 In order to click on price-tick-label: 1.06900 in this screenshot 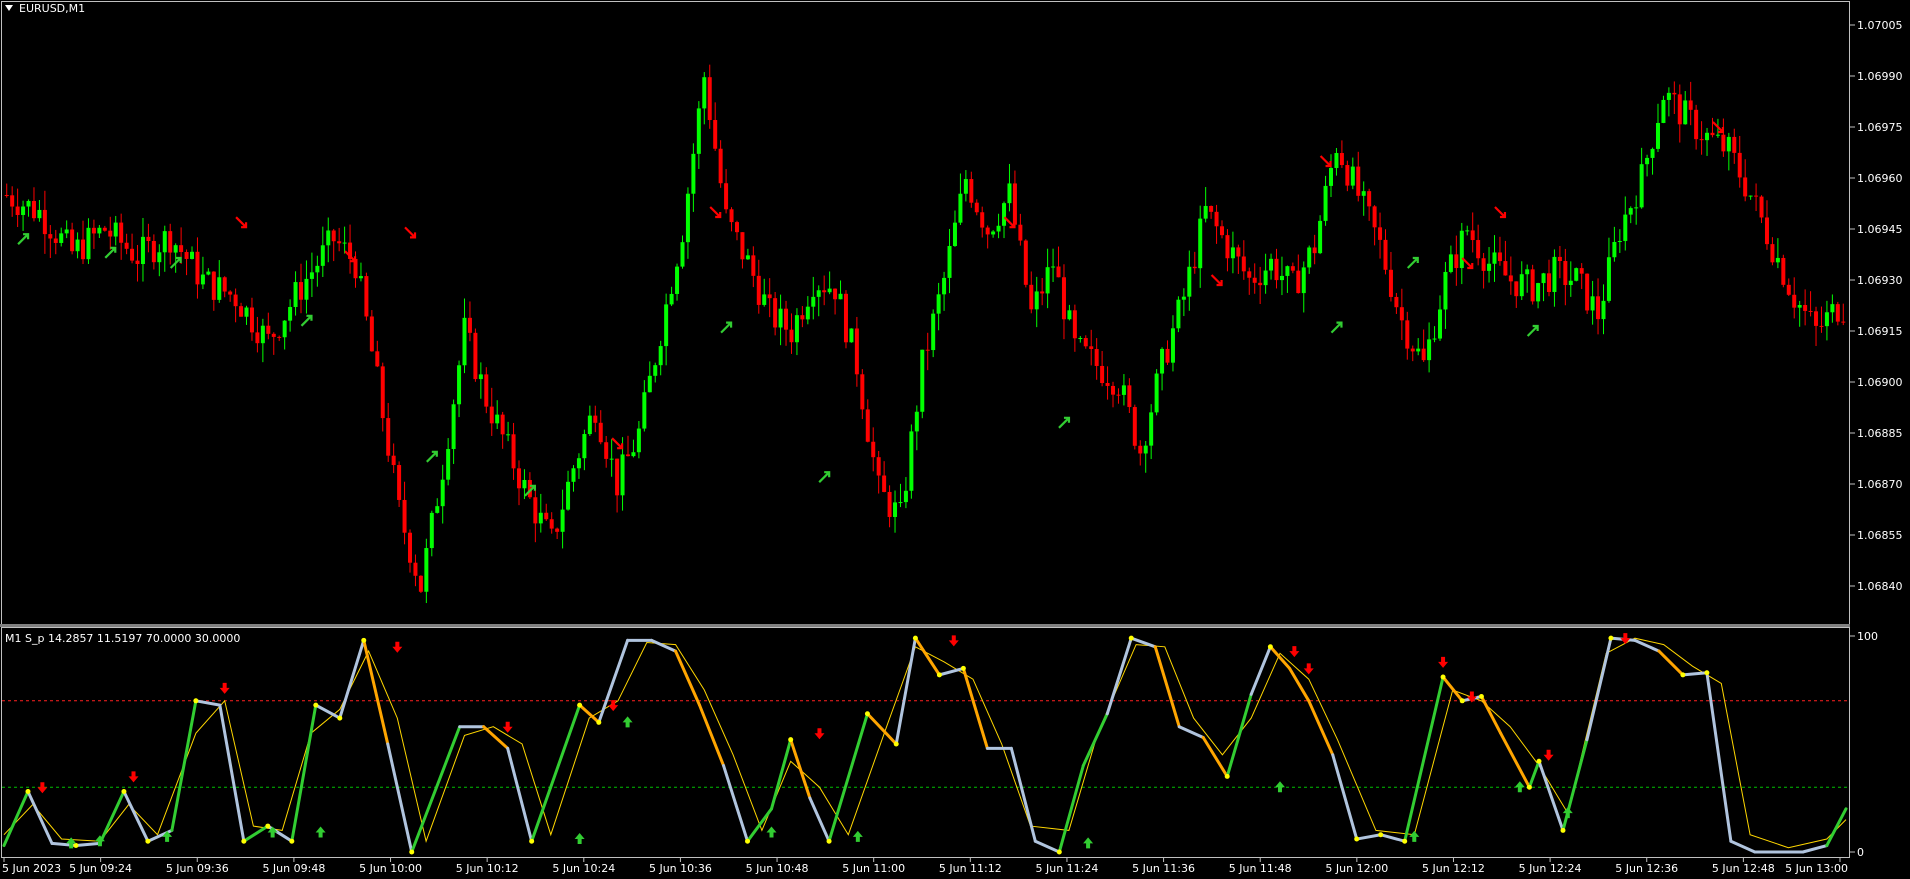, I will do `click(1880, 382)`.